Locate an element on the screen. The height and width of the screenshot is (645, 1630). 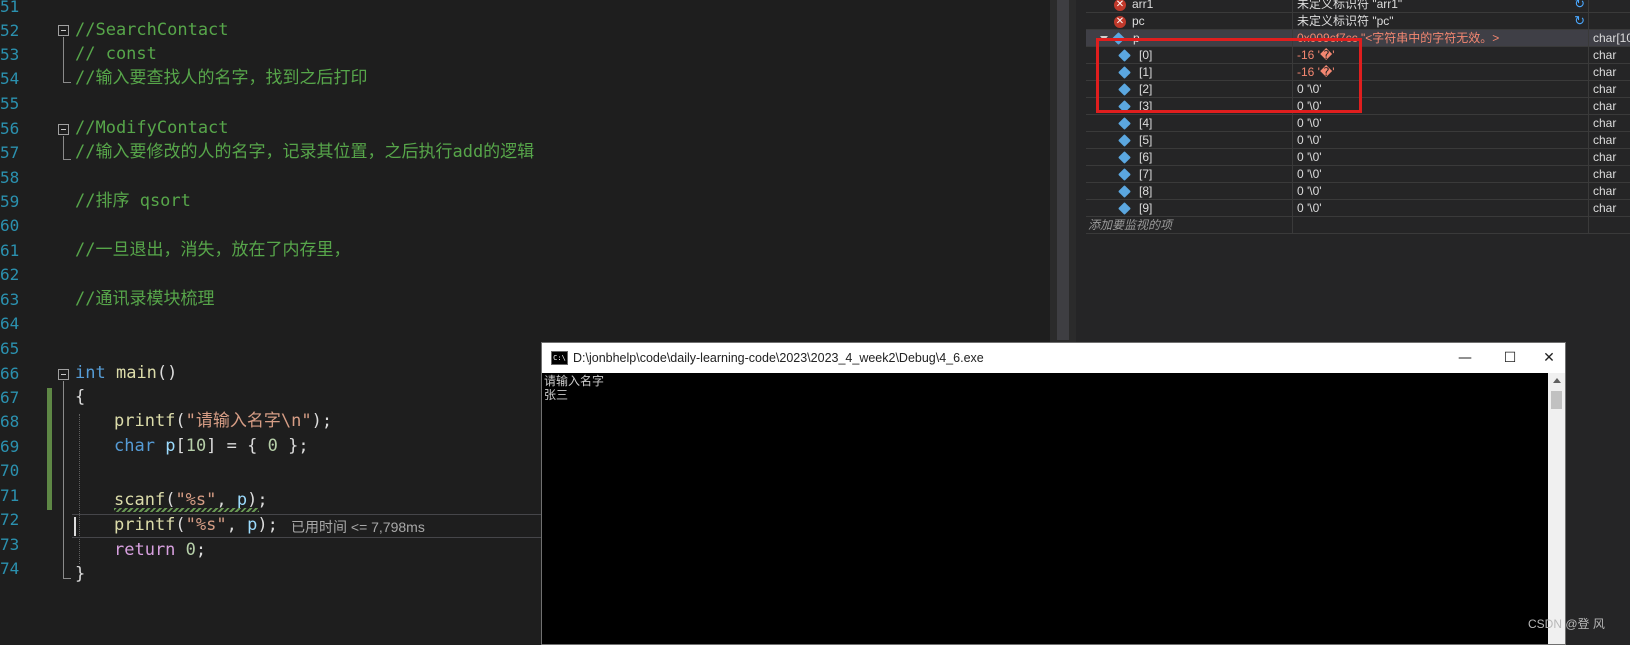
change-indicator is located at coordinates (49, 449).